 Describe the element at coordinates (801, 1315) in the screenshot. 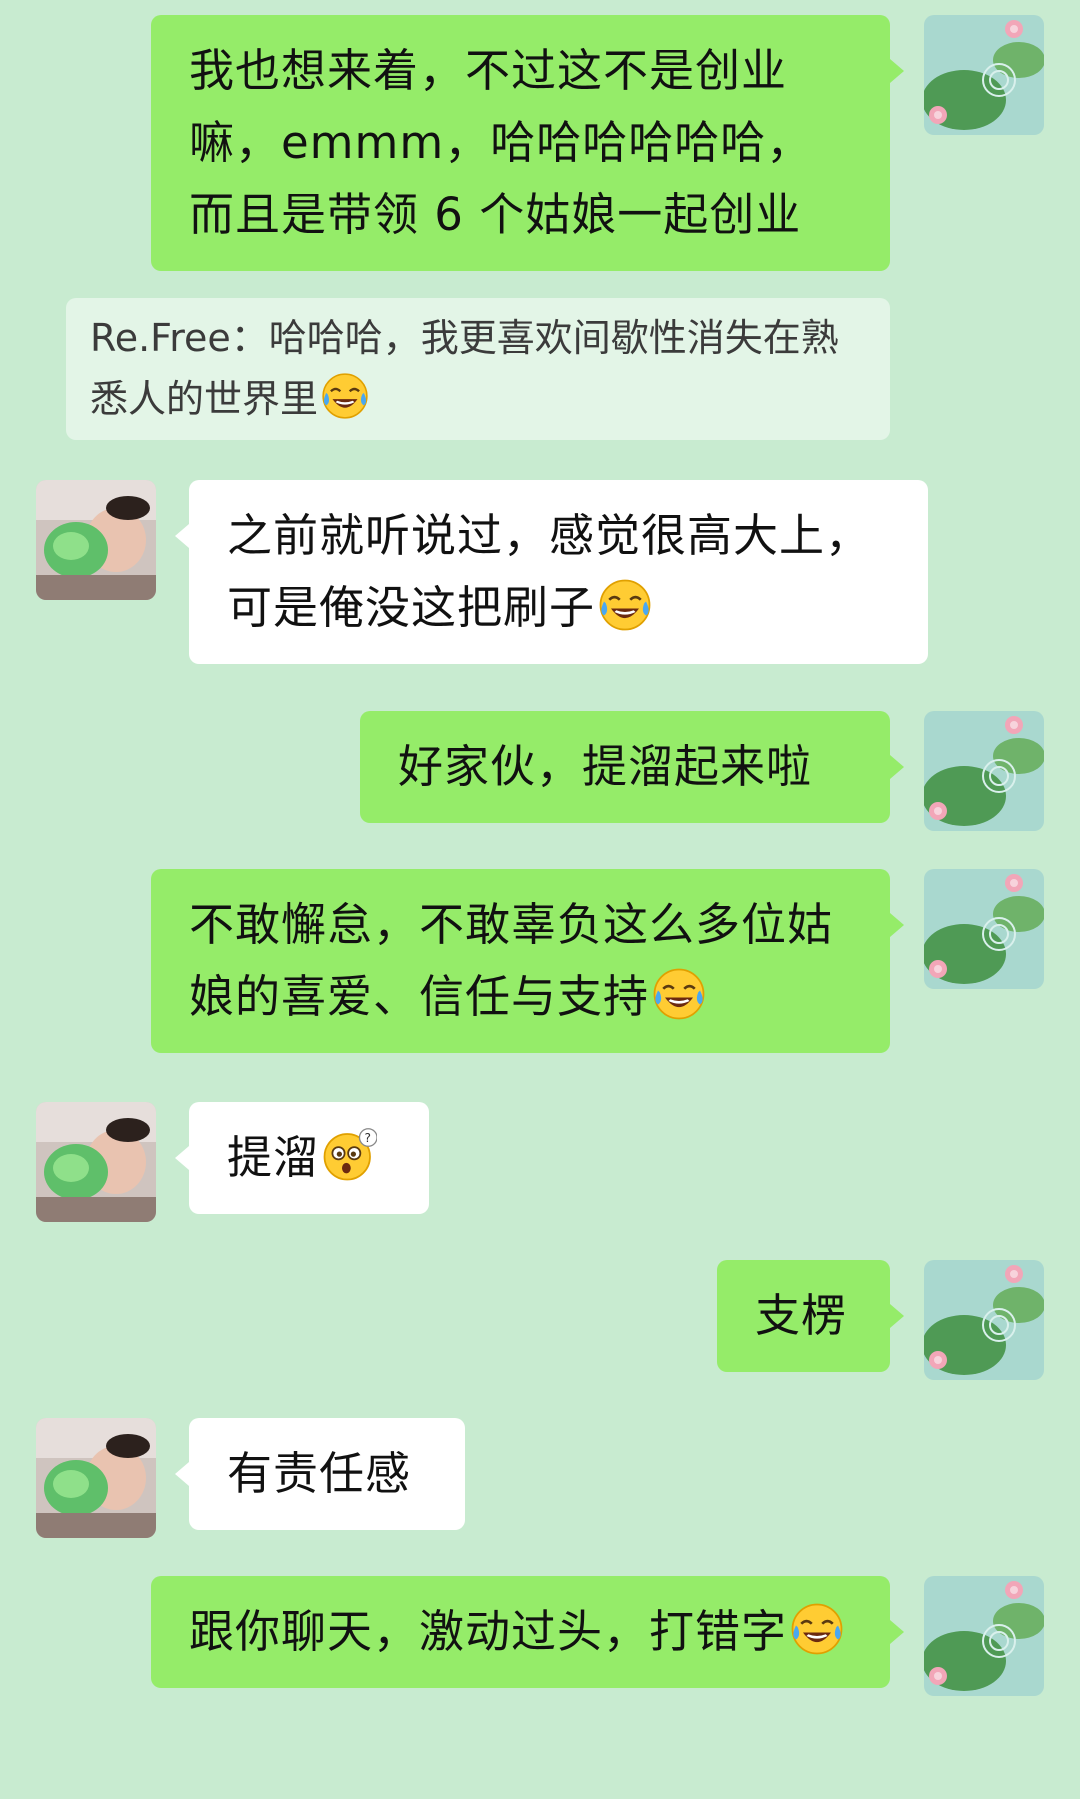

I see `message-text: 支楞` at that location.